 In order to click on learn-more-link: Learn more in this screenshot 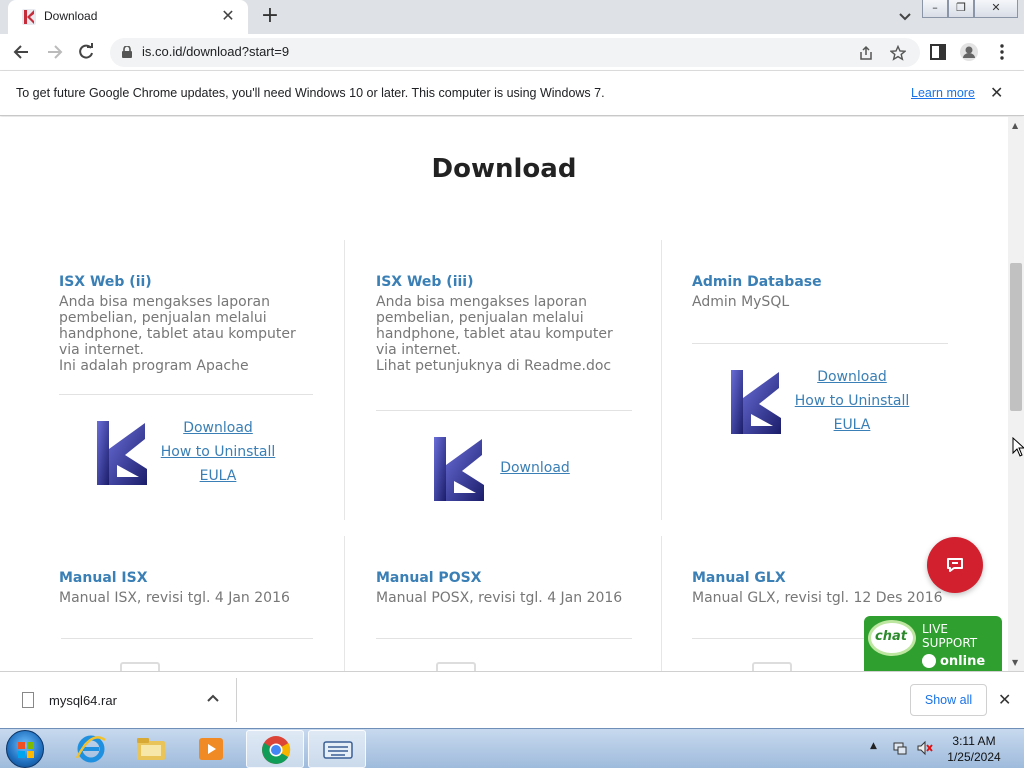, I will do `click(943, 93)`.